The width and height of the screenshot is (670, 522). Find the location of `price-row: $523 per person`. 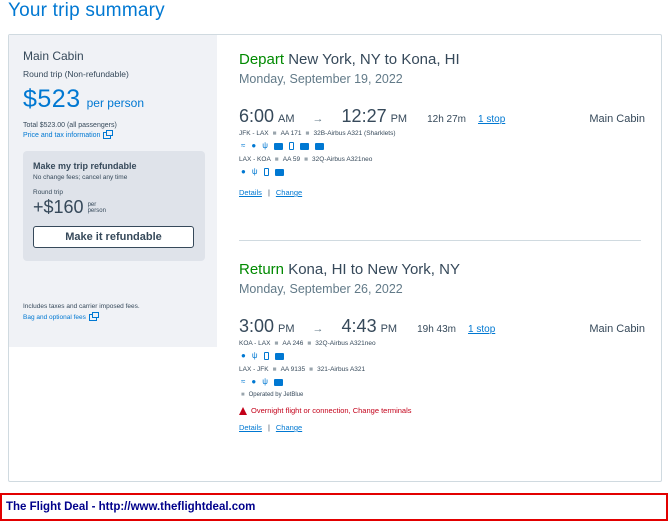

price-row: $523 per person is located at coordinates (113, 99).